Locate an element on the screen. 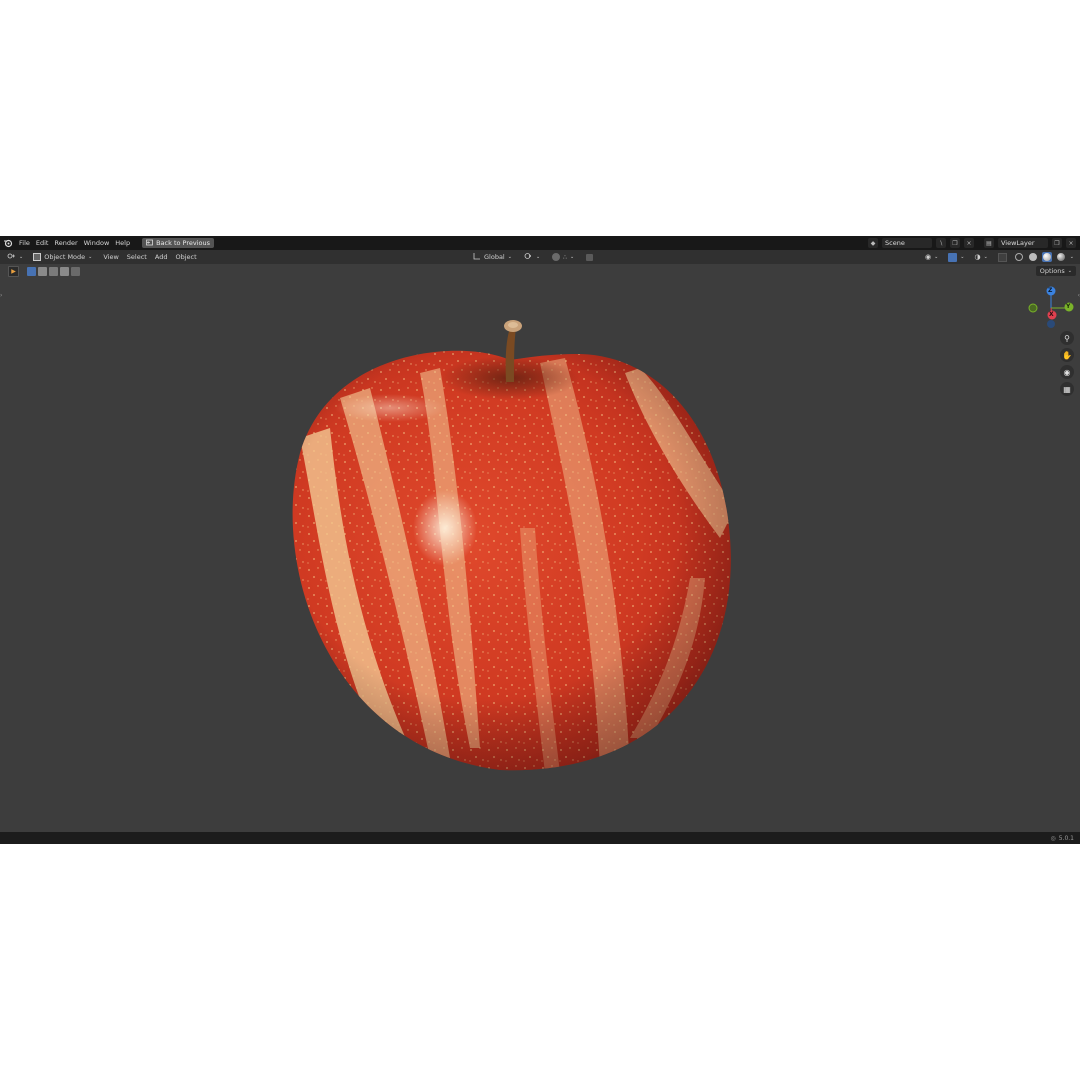  pivot-point-selector: ⌄ is located at coordinates (532, 257).